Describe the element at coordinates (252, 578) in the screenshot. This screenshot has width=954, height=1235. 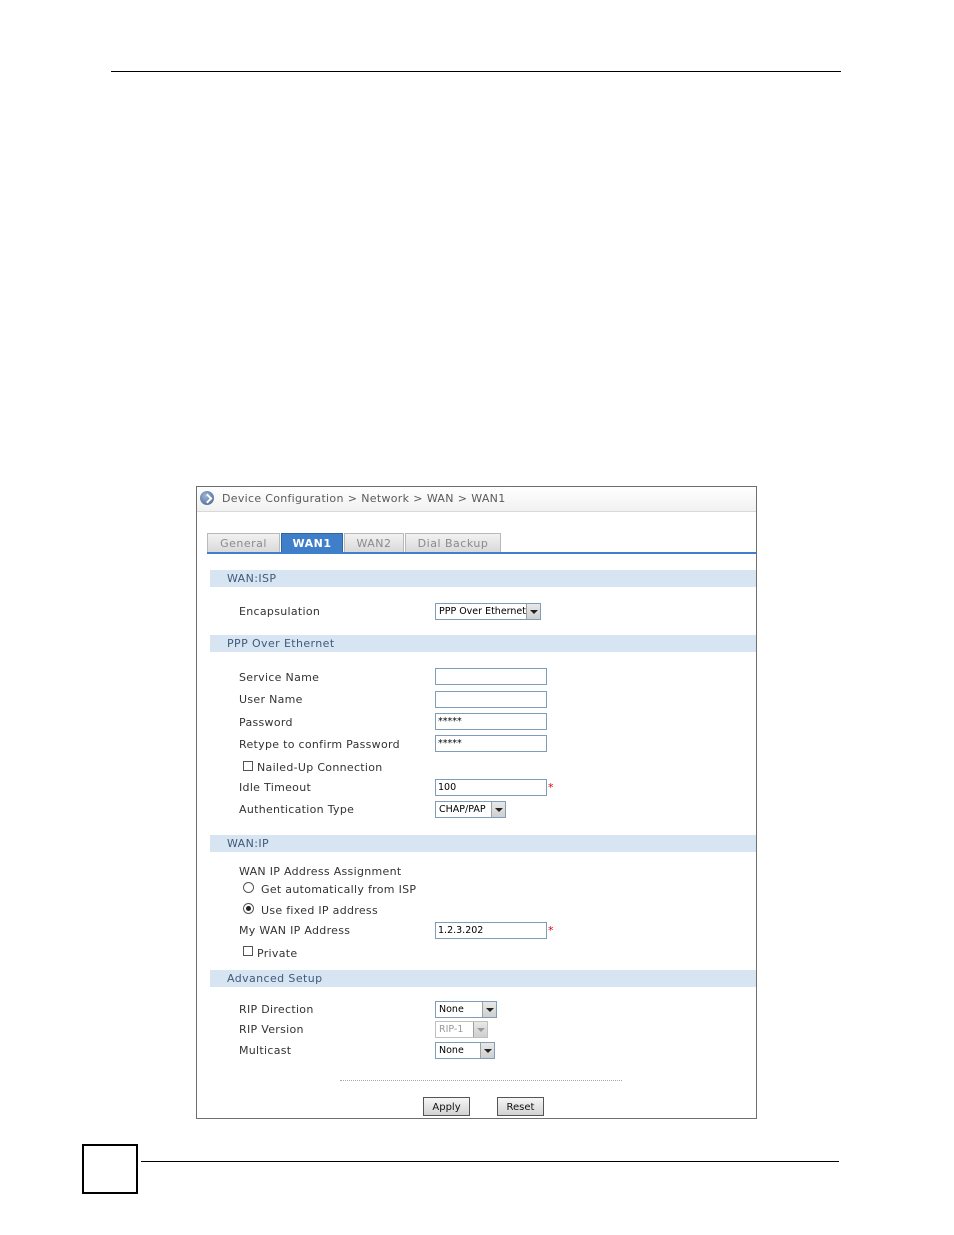
I see `section-title: WAN:ISP` at that location.